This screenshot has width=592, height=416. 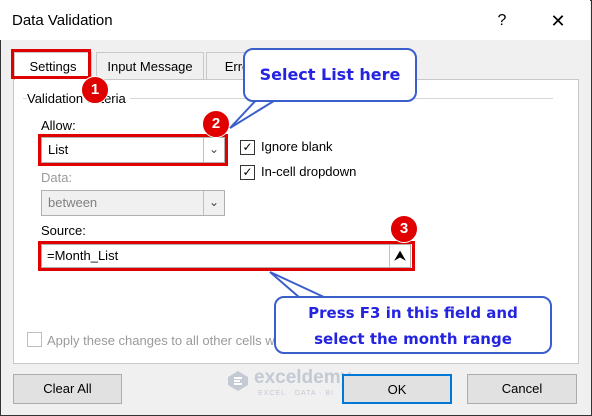 What do you see at coordinates (238, 381) in the screenshot?
I see `exceldemy-logo-icon` at bounding box center [238, 381].